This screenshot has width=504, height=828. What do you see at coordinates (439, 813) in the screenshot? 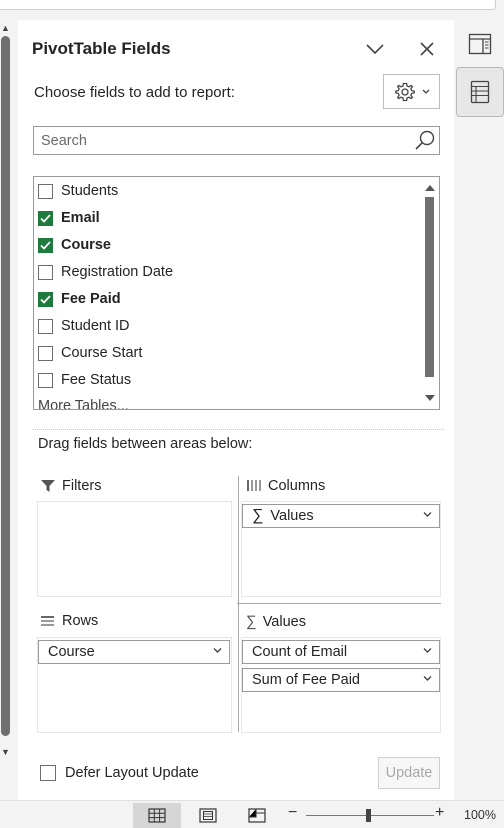
I see `zoom-in-button: +` at bounding box center [439, 813].